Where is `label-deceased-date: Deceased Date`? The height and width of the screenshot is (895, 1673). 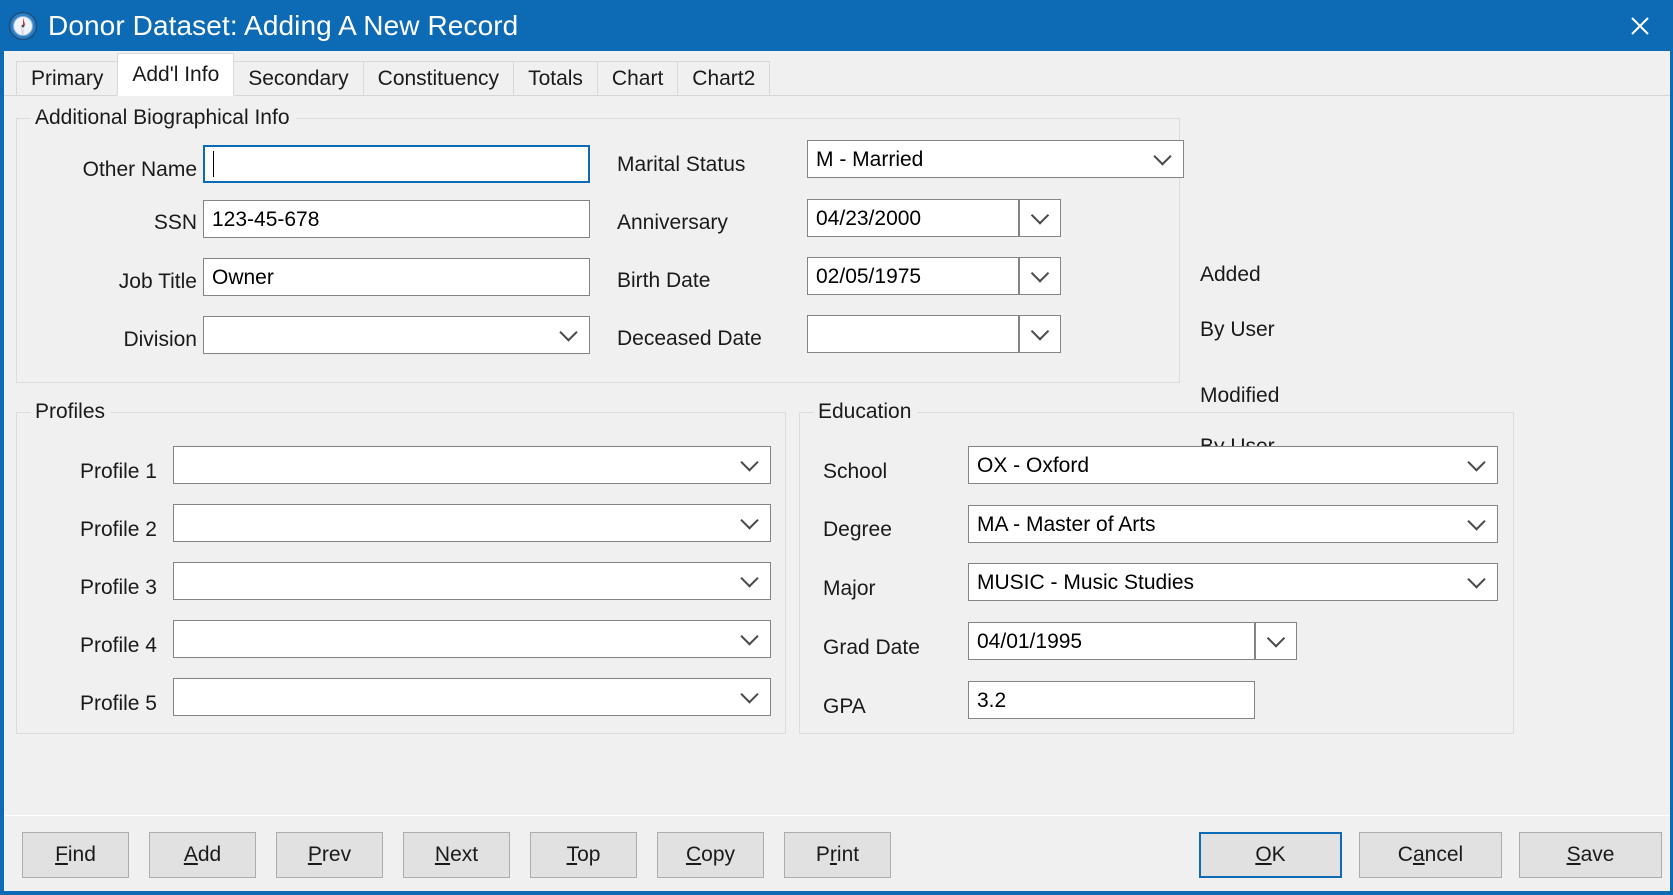 label-deceased-date: Deceased Date is located at coordinates (689, 338).